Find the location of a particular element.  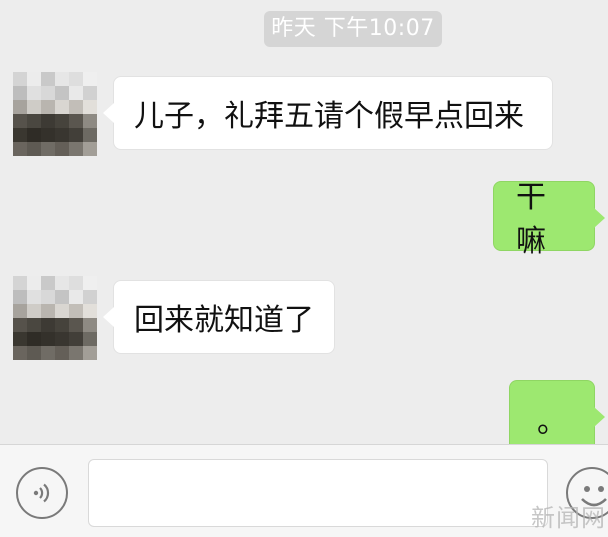

message-bubble-sent: 干嘛 is located at coordinates (549, 219).